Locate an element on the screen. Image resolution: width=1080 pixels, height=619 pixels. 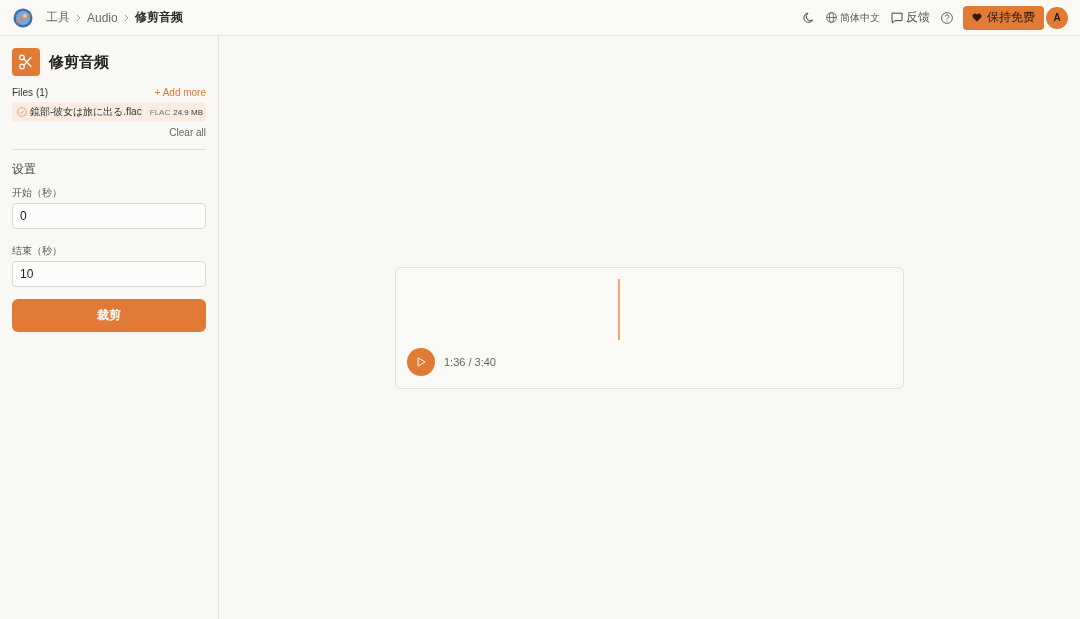
files-label: Files (1) is located at coordinates (30, 92).